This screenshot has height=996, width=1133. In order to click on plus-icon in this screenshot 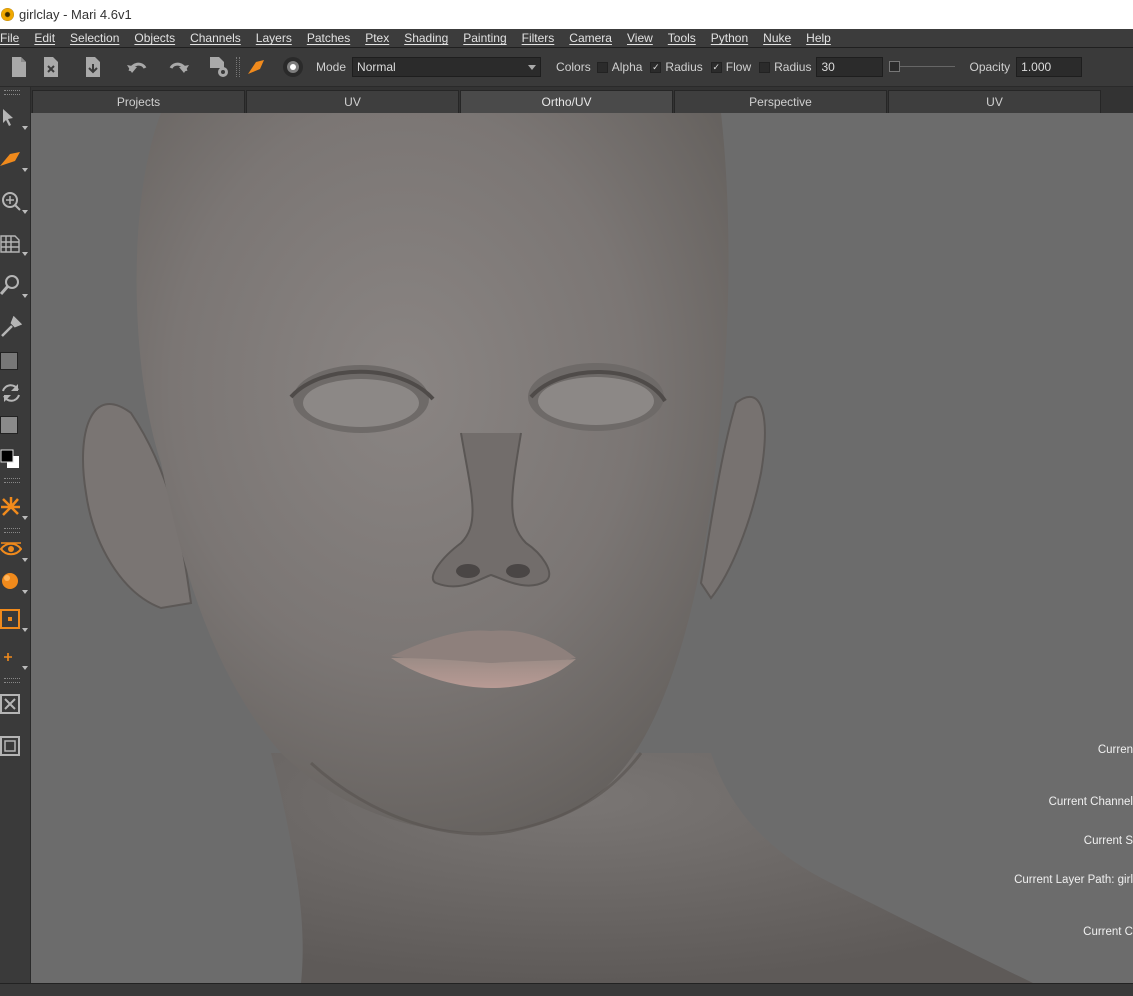, I will do `click(8, 657)`.